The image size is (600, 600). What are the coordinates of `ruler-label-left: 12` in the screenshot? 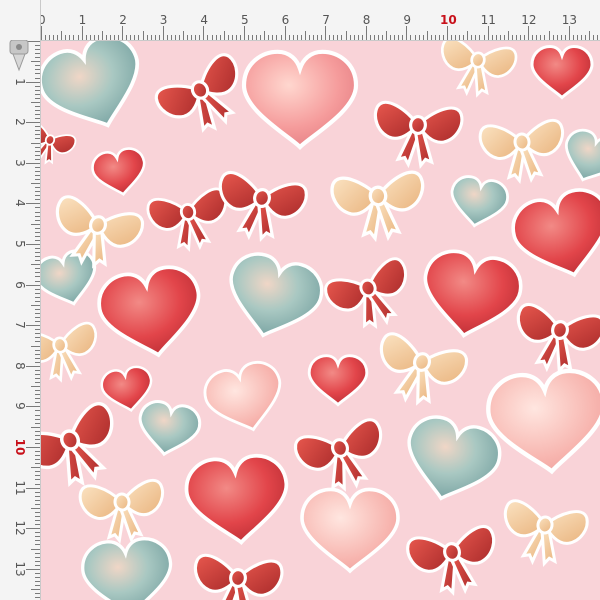 It's located at (20, 528).